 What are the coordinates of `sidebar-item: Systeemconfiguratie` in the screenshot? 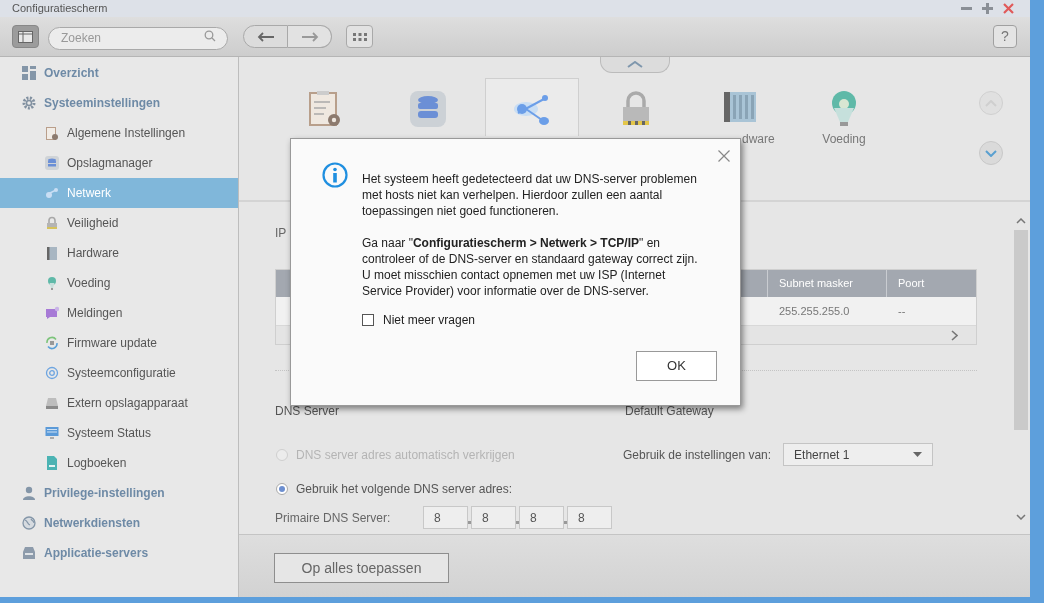 It's located at (119, 373).